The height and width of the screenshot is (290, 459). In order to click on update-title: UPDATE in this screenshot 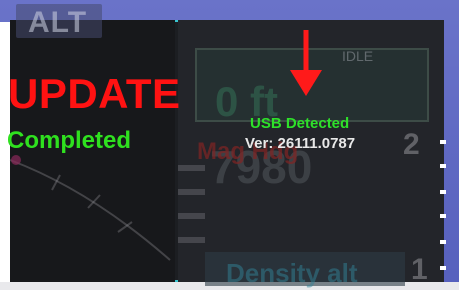, I will do `click(94, 93)`.